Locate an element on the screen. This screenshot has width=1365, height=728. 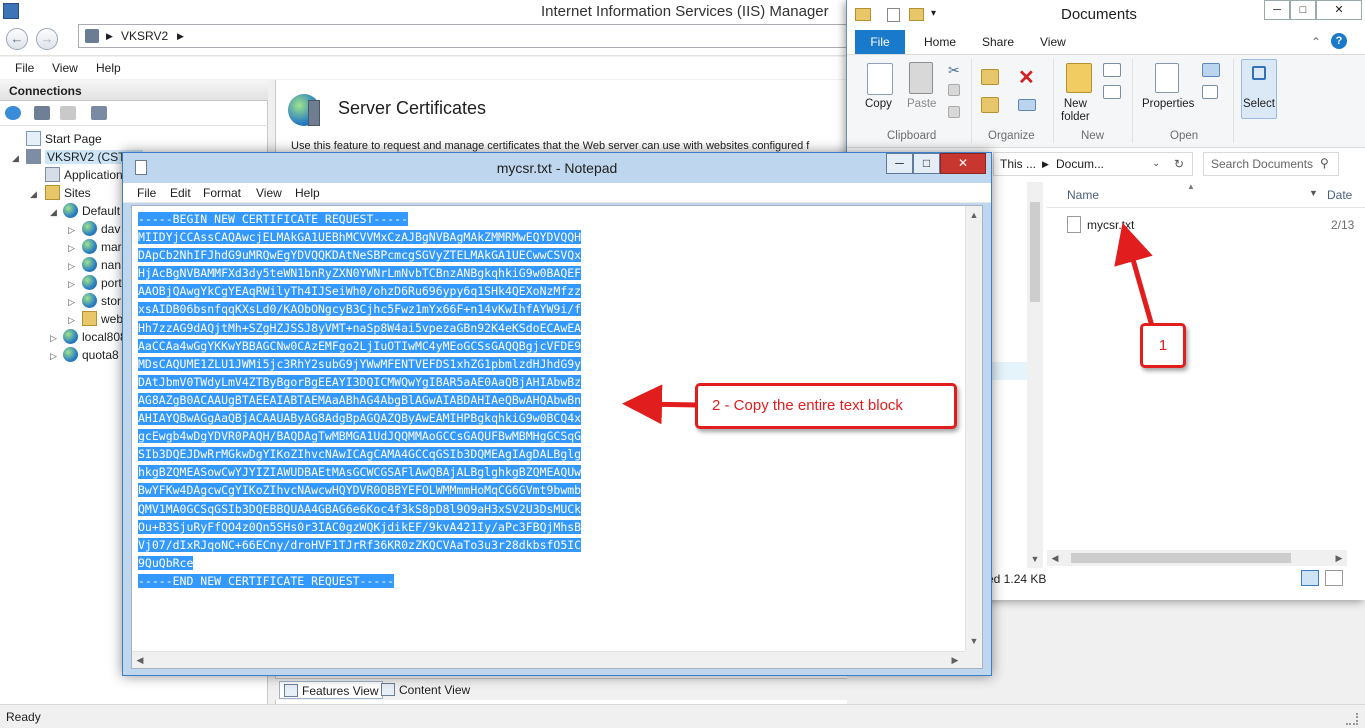
arrow-to-file is located at coordinates (1134, 274).